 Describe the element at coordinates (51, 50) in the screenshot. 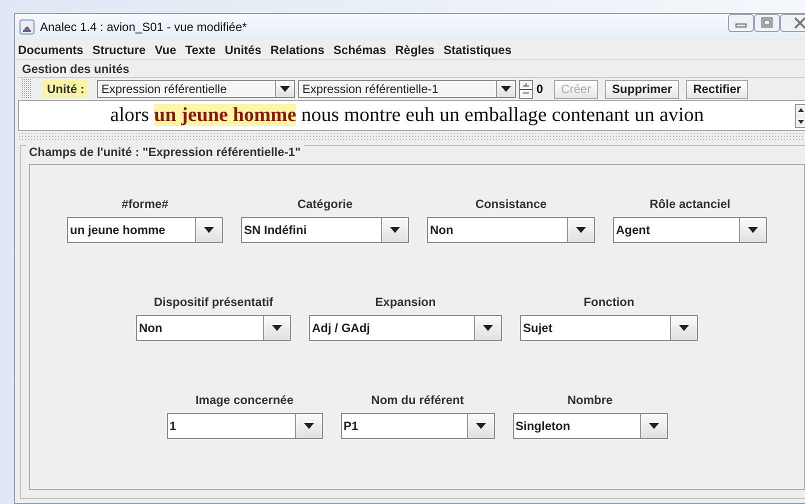

I see `menu-item: Documents` at that location.